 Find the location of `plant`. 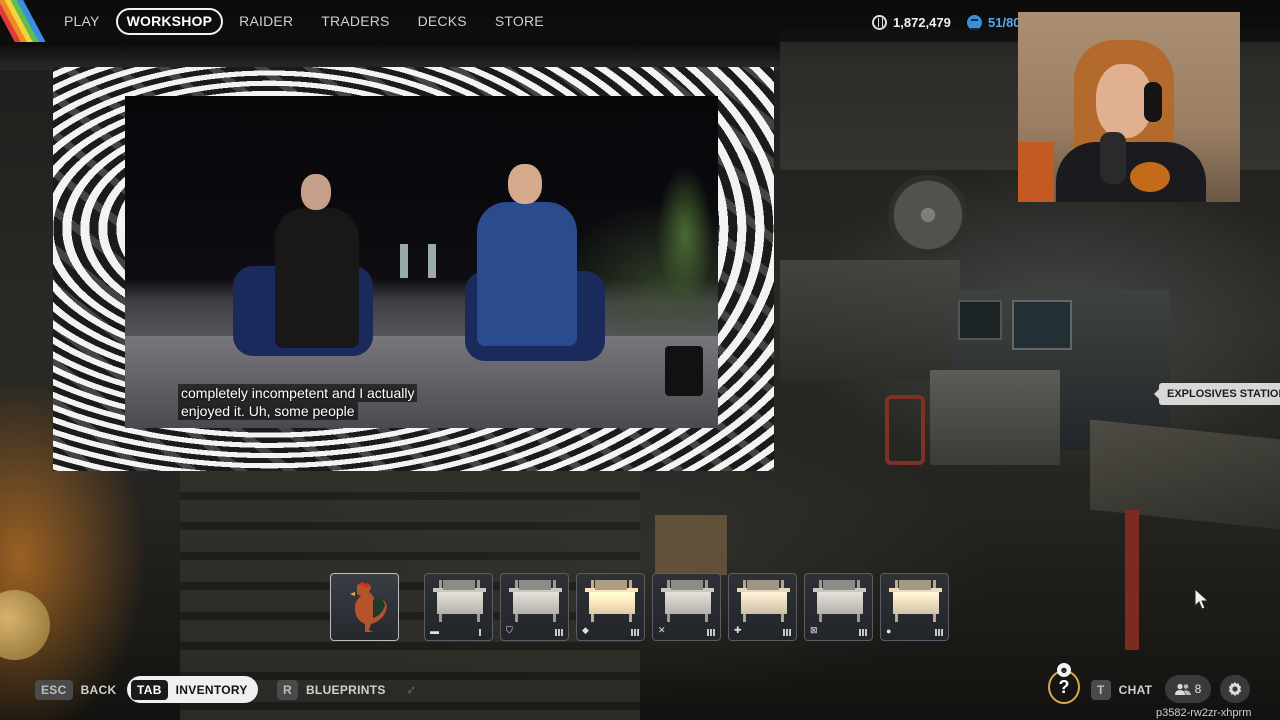

plant is located at coordinates (681, 256).